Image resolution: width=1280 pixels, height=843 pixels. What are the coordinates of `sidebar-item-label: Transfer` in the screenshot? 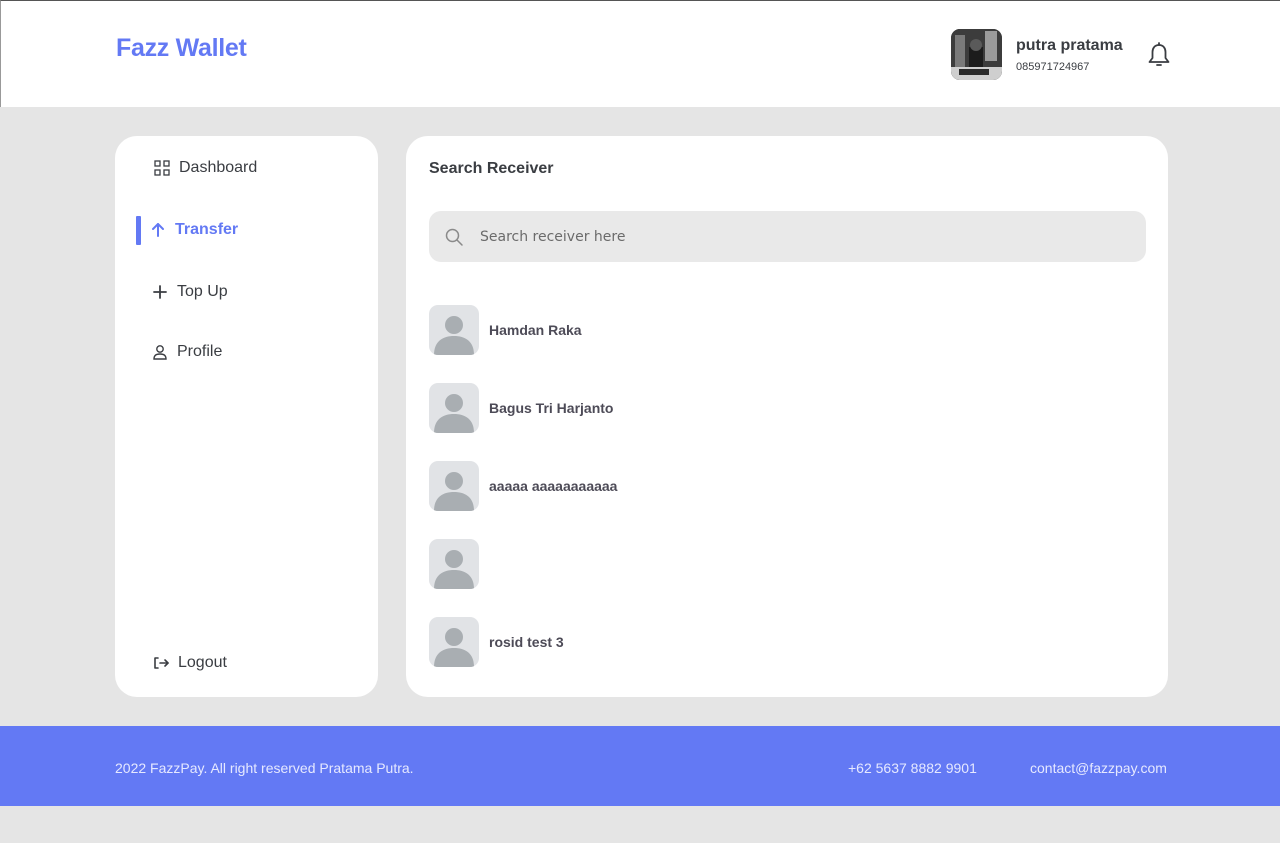 It's located at (207, 229).